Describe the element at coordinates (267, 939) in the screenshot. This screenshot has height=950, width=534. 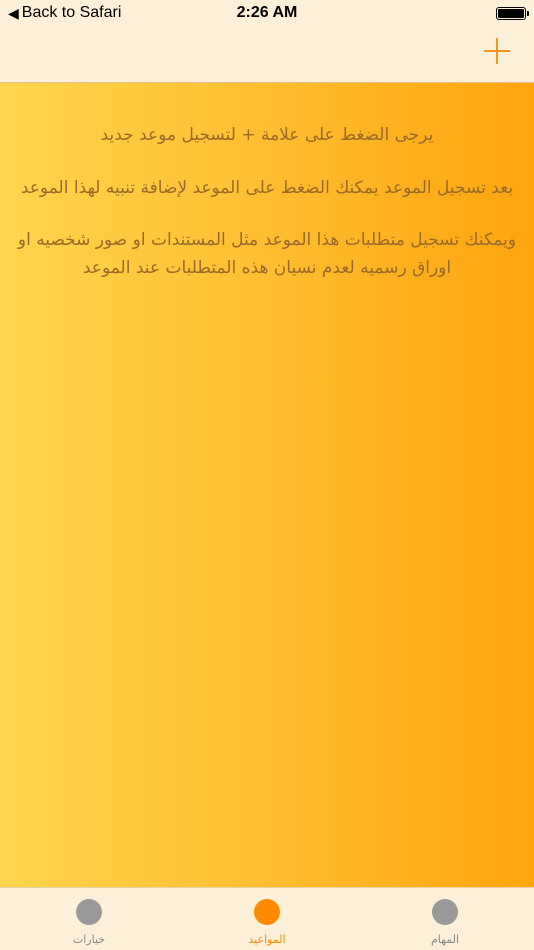
I see `tab-appointments-label: المواعيد` at that location.